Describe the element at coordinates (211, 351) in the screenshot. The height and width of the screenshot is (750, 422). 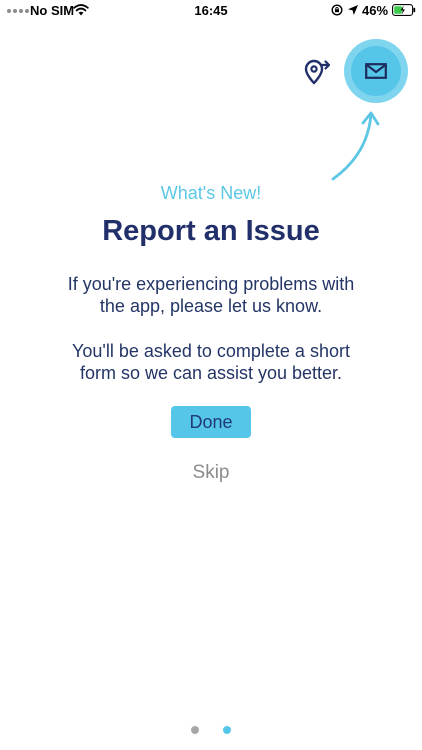
I see `description-line: You'll be asked to complete a short` at that location.